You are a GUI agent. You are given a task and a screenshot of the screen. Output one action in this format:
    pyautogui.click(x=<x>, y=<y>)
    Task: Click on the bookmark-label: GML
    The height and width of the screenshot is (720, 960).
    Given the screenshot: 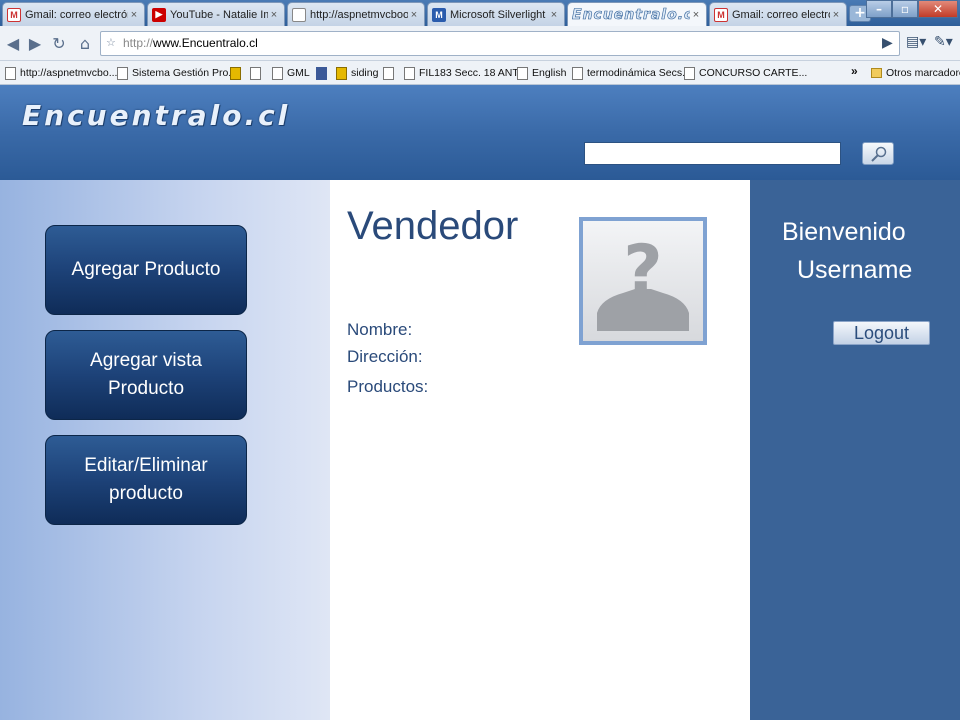 What is the action you would take?
    pyautogui.click(x=298, y=73)
    